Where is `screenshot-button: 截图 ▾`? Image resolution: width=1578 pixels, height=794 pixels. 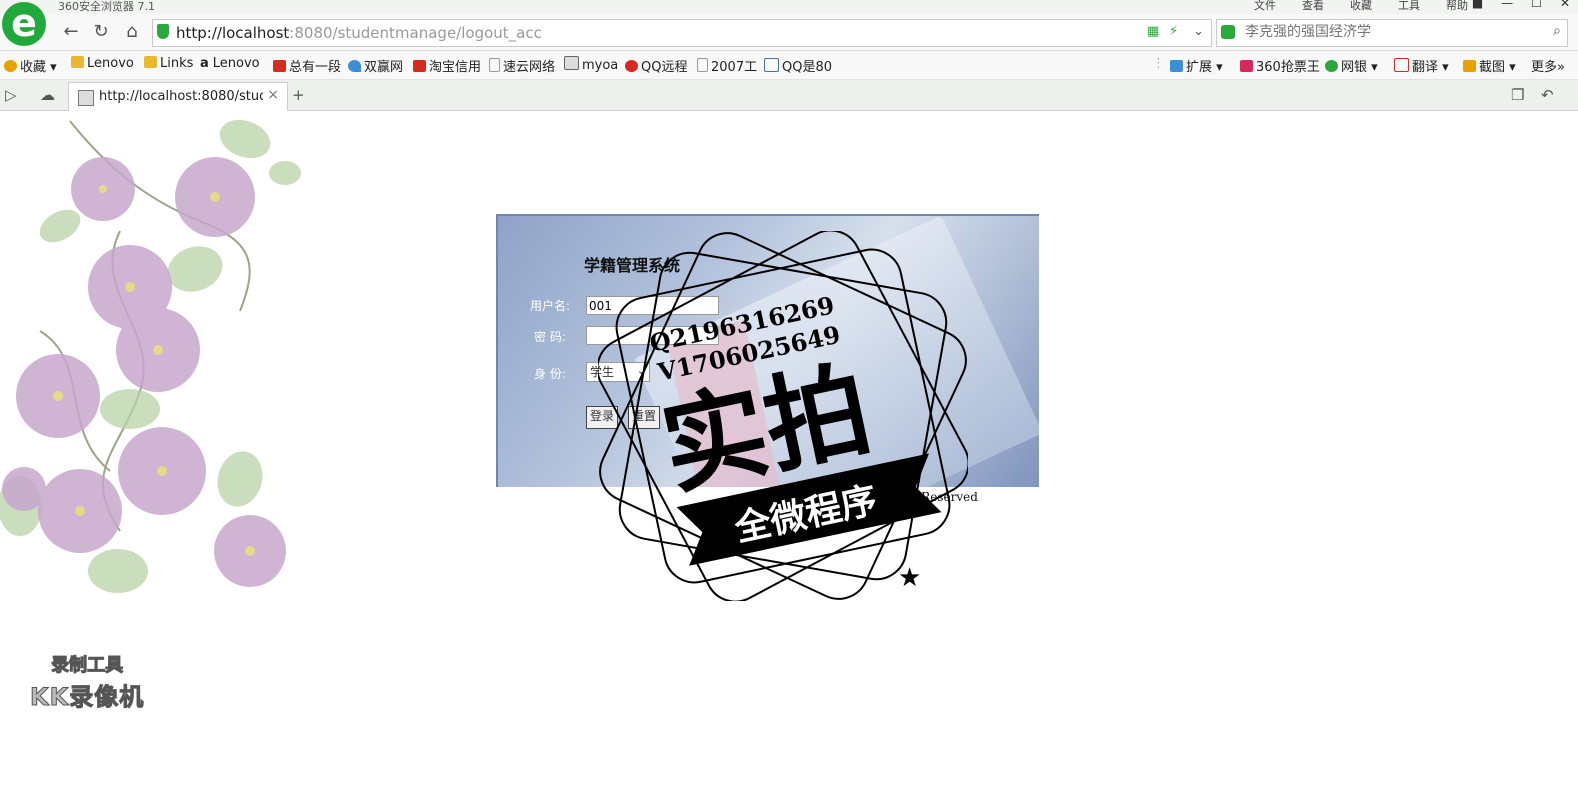 screenshot-button: 截图 ▾ is located at coordinates (1489, 65).